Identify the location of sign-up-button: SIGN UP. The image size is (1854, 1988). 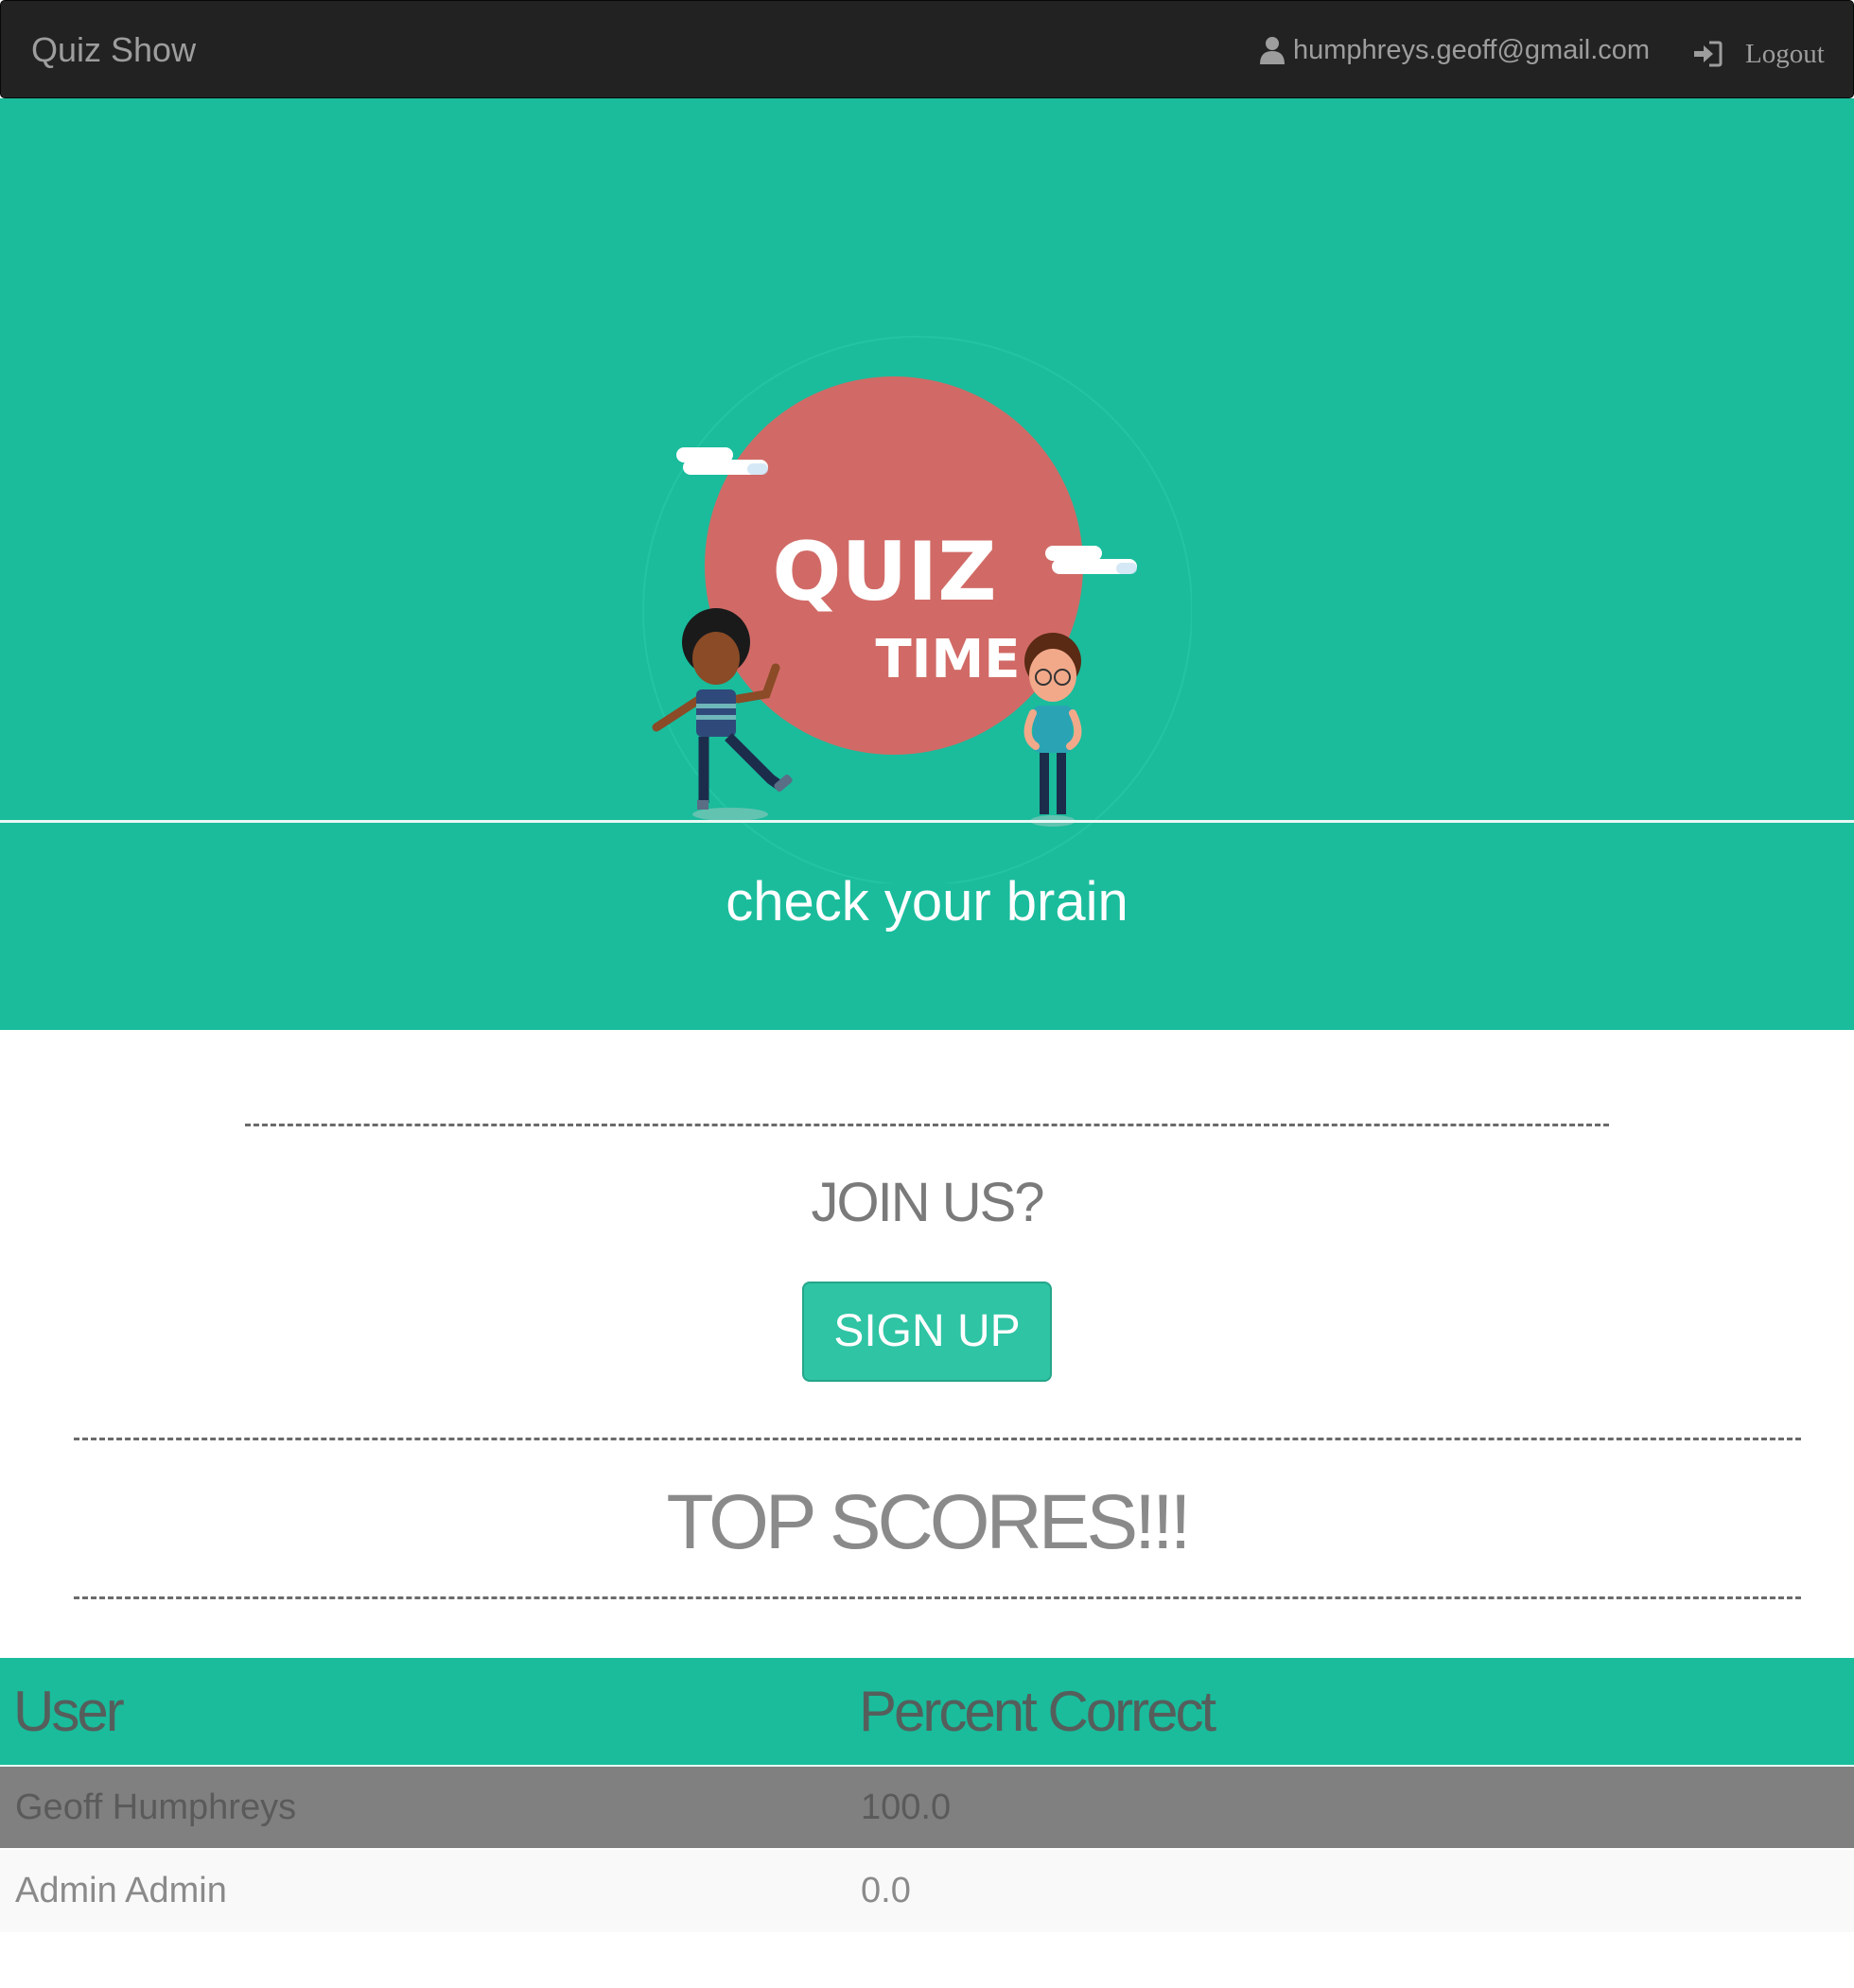
(927, 1332).